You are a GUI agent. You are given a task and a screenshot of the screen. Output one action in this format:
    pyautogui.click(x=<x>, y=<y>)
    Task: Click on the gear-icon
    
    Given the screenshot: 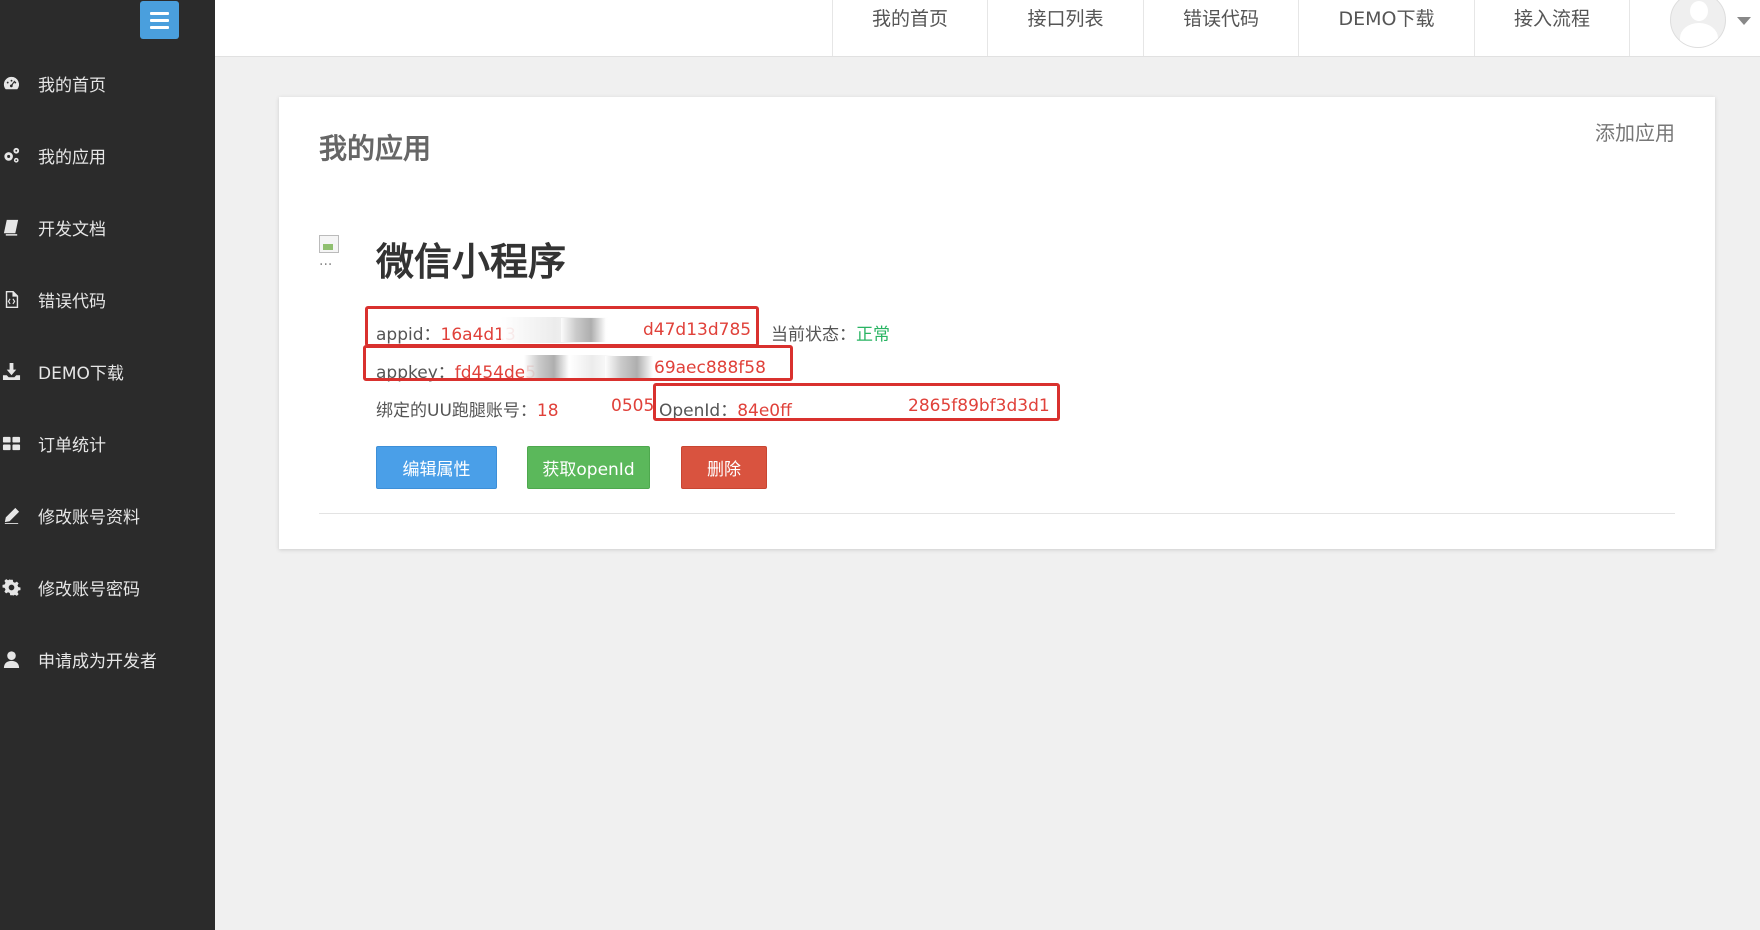 What is the action you would take?
    pyautogui.click(x=19, y=587)
    